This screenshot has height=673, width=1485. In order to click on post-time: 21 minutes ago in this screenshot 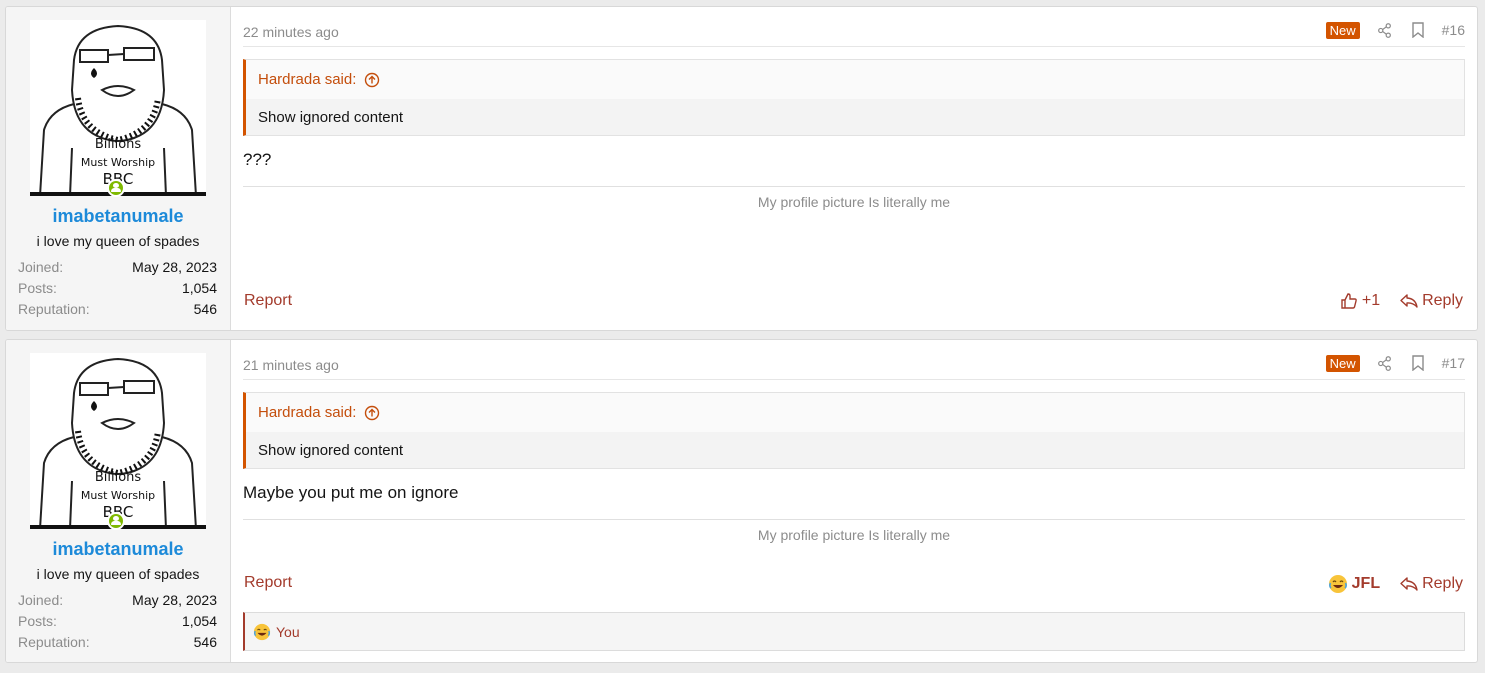, I will do `click(291, 365)`.